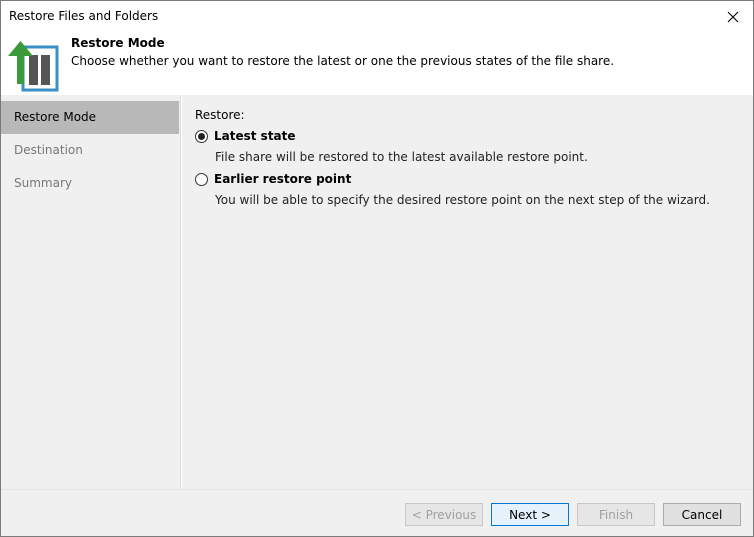  Describe the element at coordinates (201, 136) in the screenshot. I see `latest-state-radio` at that location.